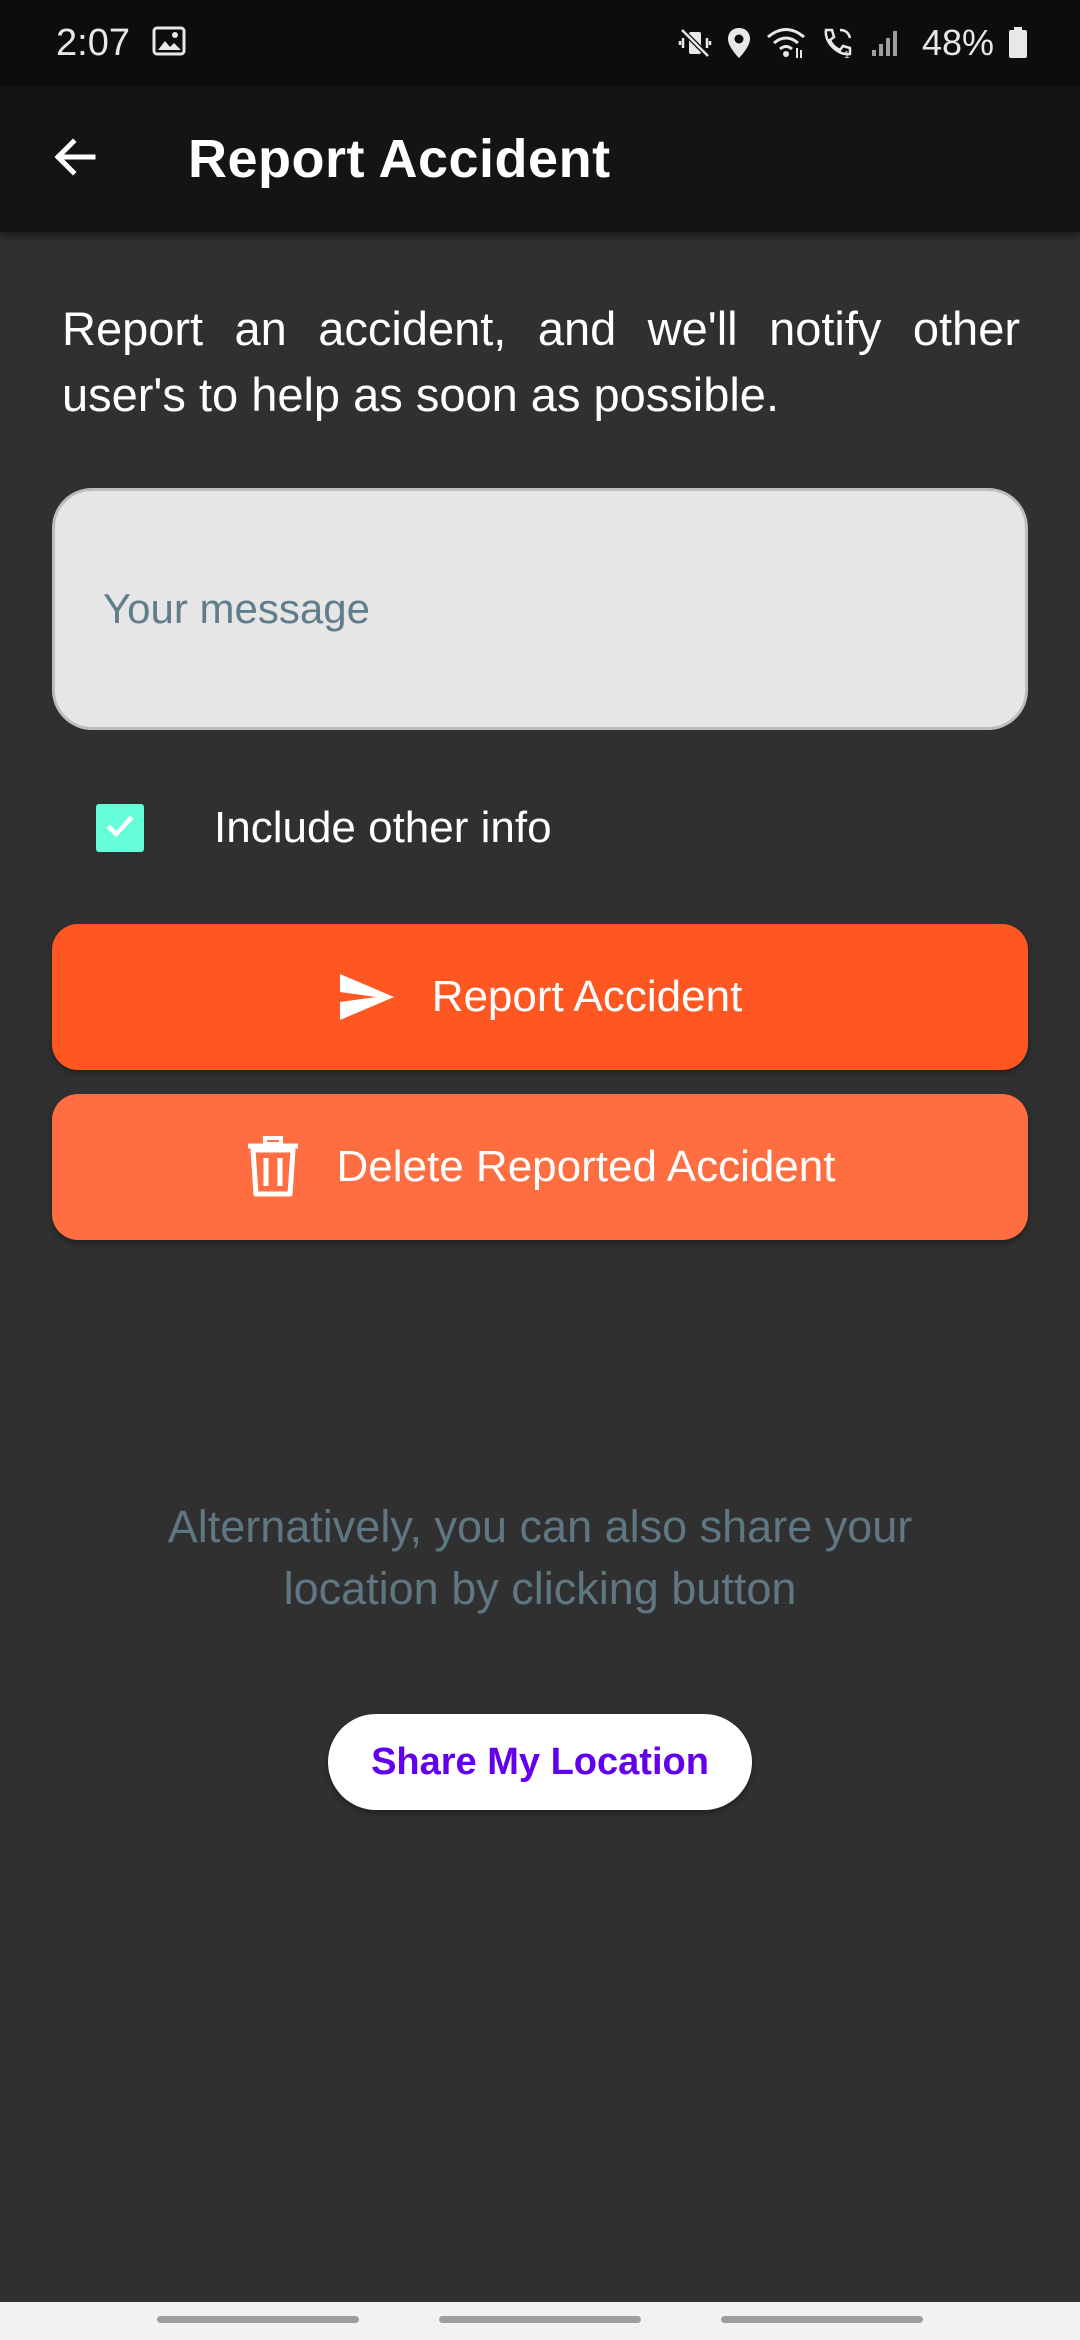  I want to click on report-accident-button: Report Accident, so click(540, 997).